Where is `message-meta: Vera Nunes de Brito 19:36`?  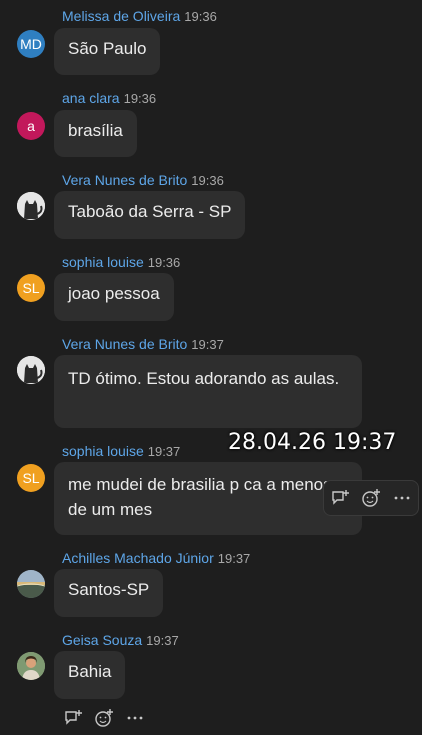
message-meta: Vera Nunes de Brito 19:36 is located at coordinates (143, 180).